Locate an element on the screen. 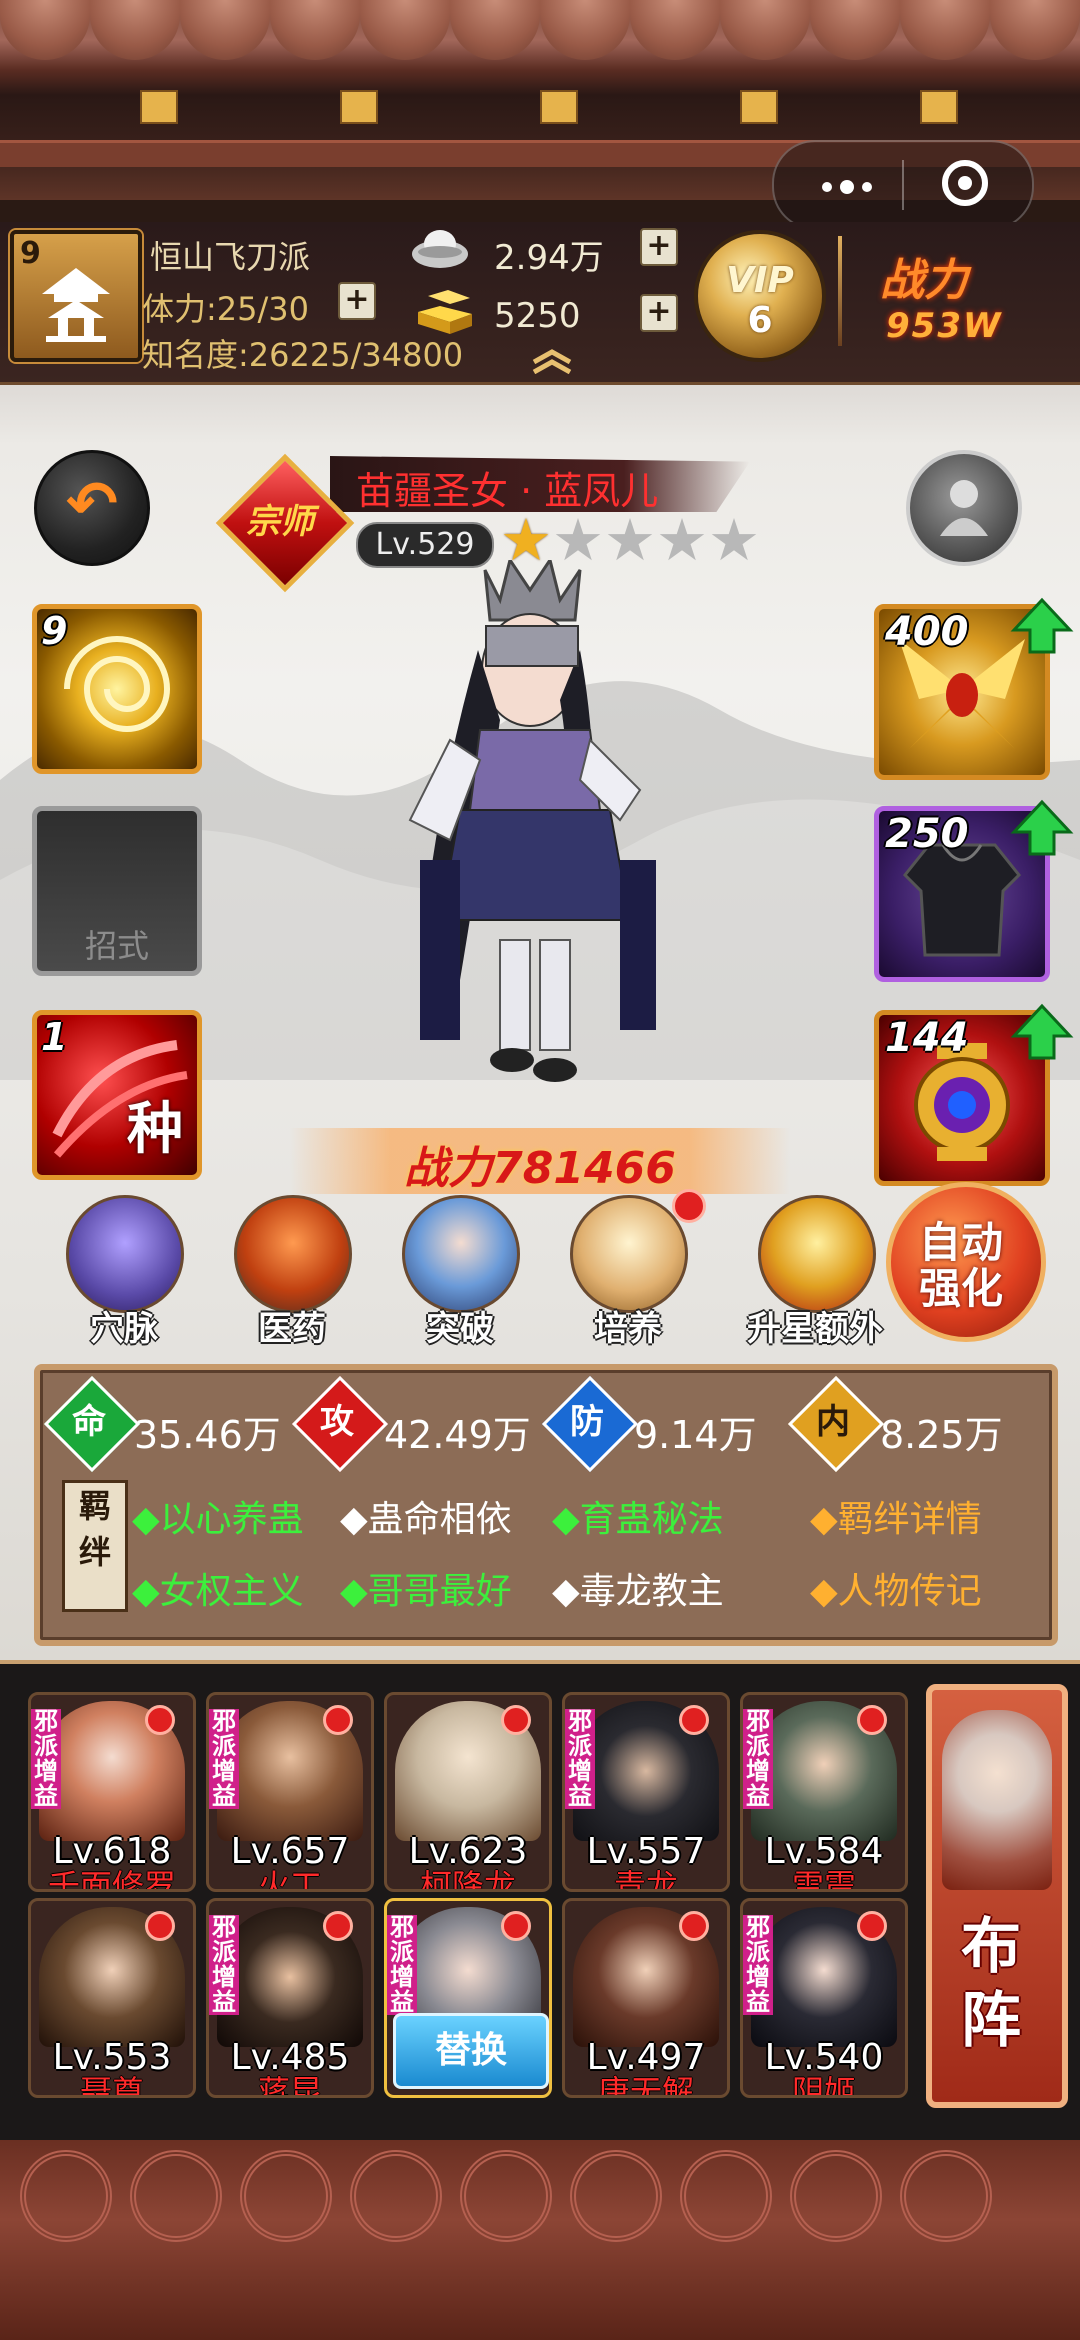  gear-slot-3-level: 144 is located at coordinates (927, 1038).